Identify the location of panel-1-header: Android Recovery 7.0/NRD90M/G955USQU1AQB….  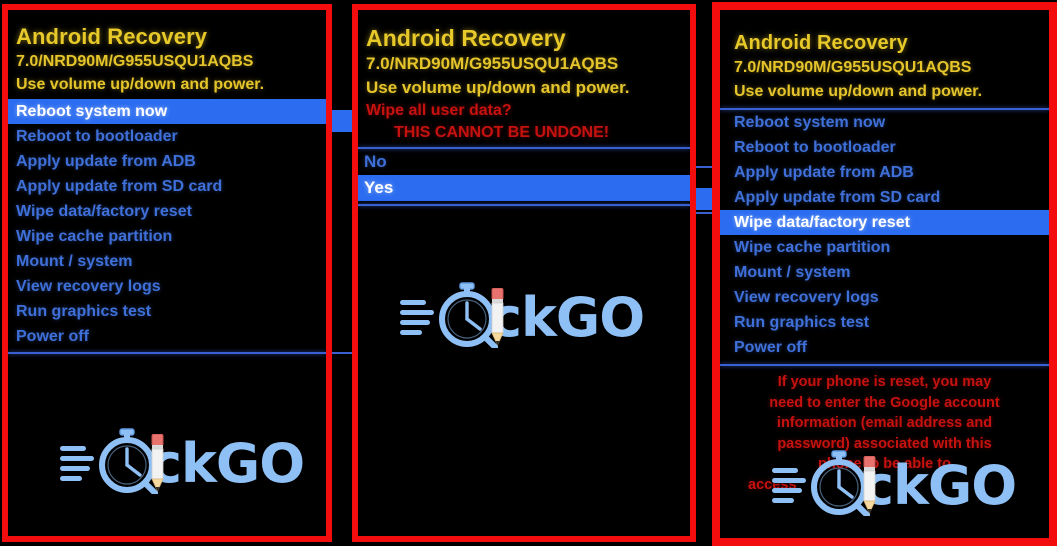
(167, 60).